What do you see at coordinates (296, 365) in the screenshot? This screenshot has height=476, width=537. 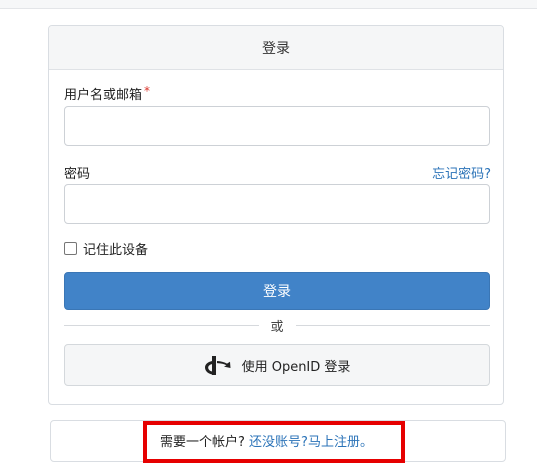 I see `openid-login-label: 使用 OpenID 登录` at bounding box center [296, 365].